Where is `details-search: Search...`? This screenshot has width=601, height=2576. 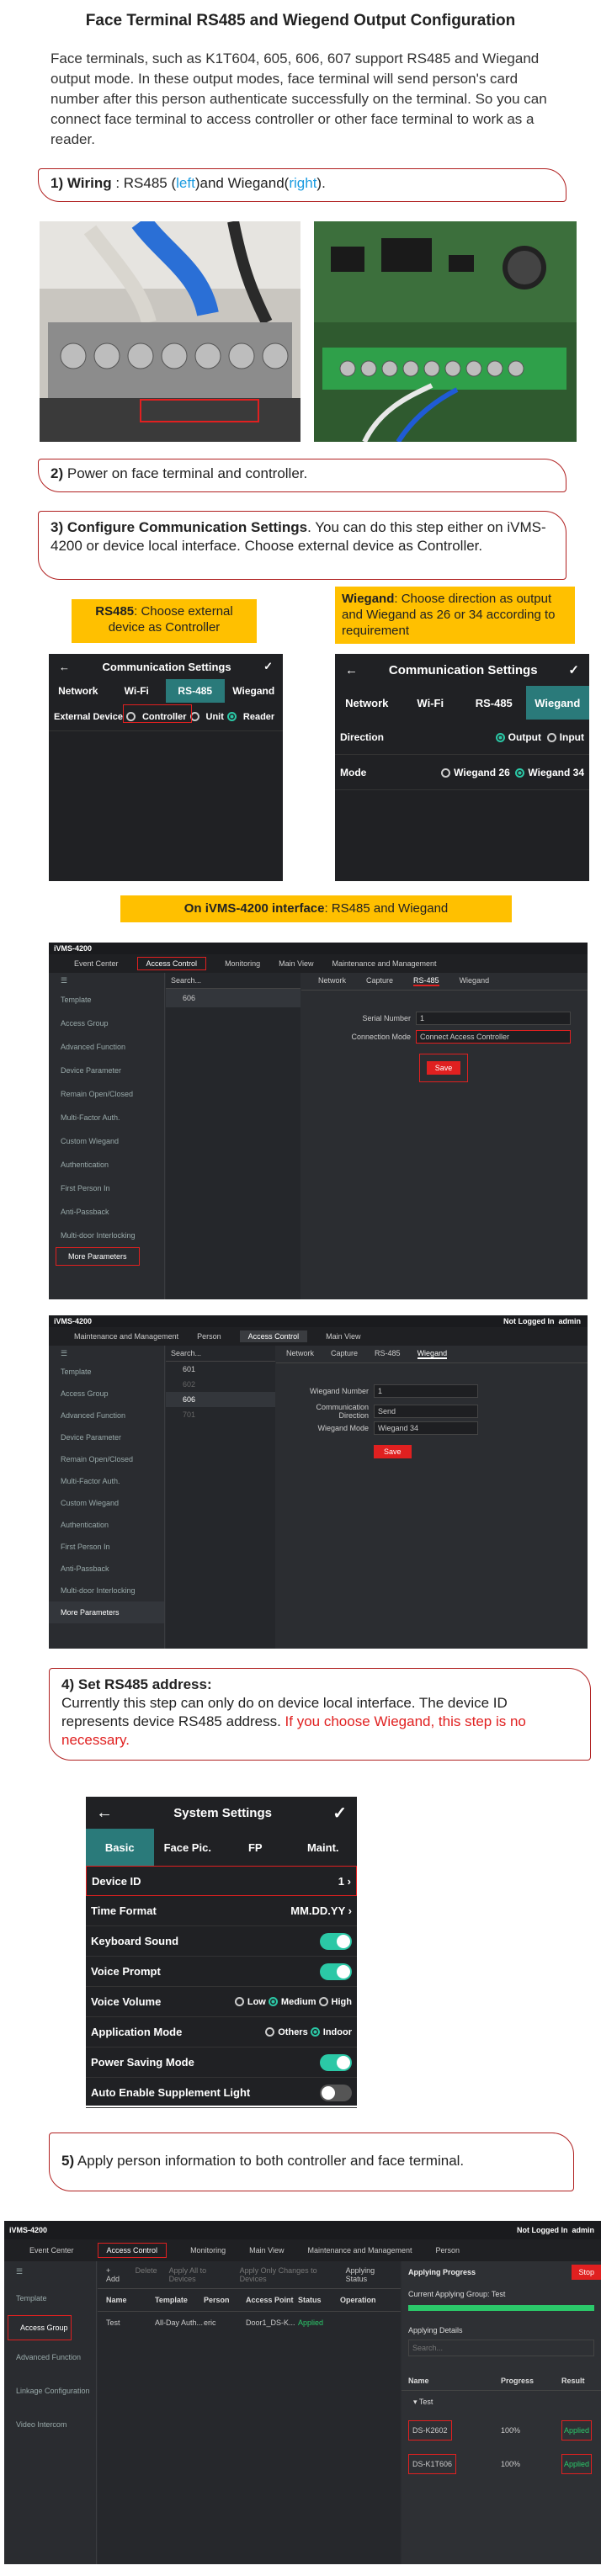 details-search: Search... is located at coordinates (501, 2348).